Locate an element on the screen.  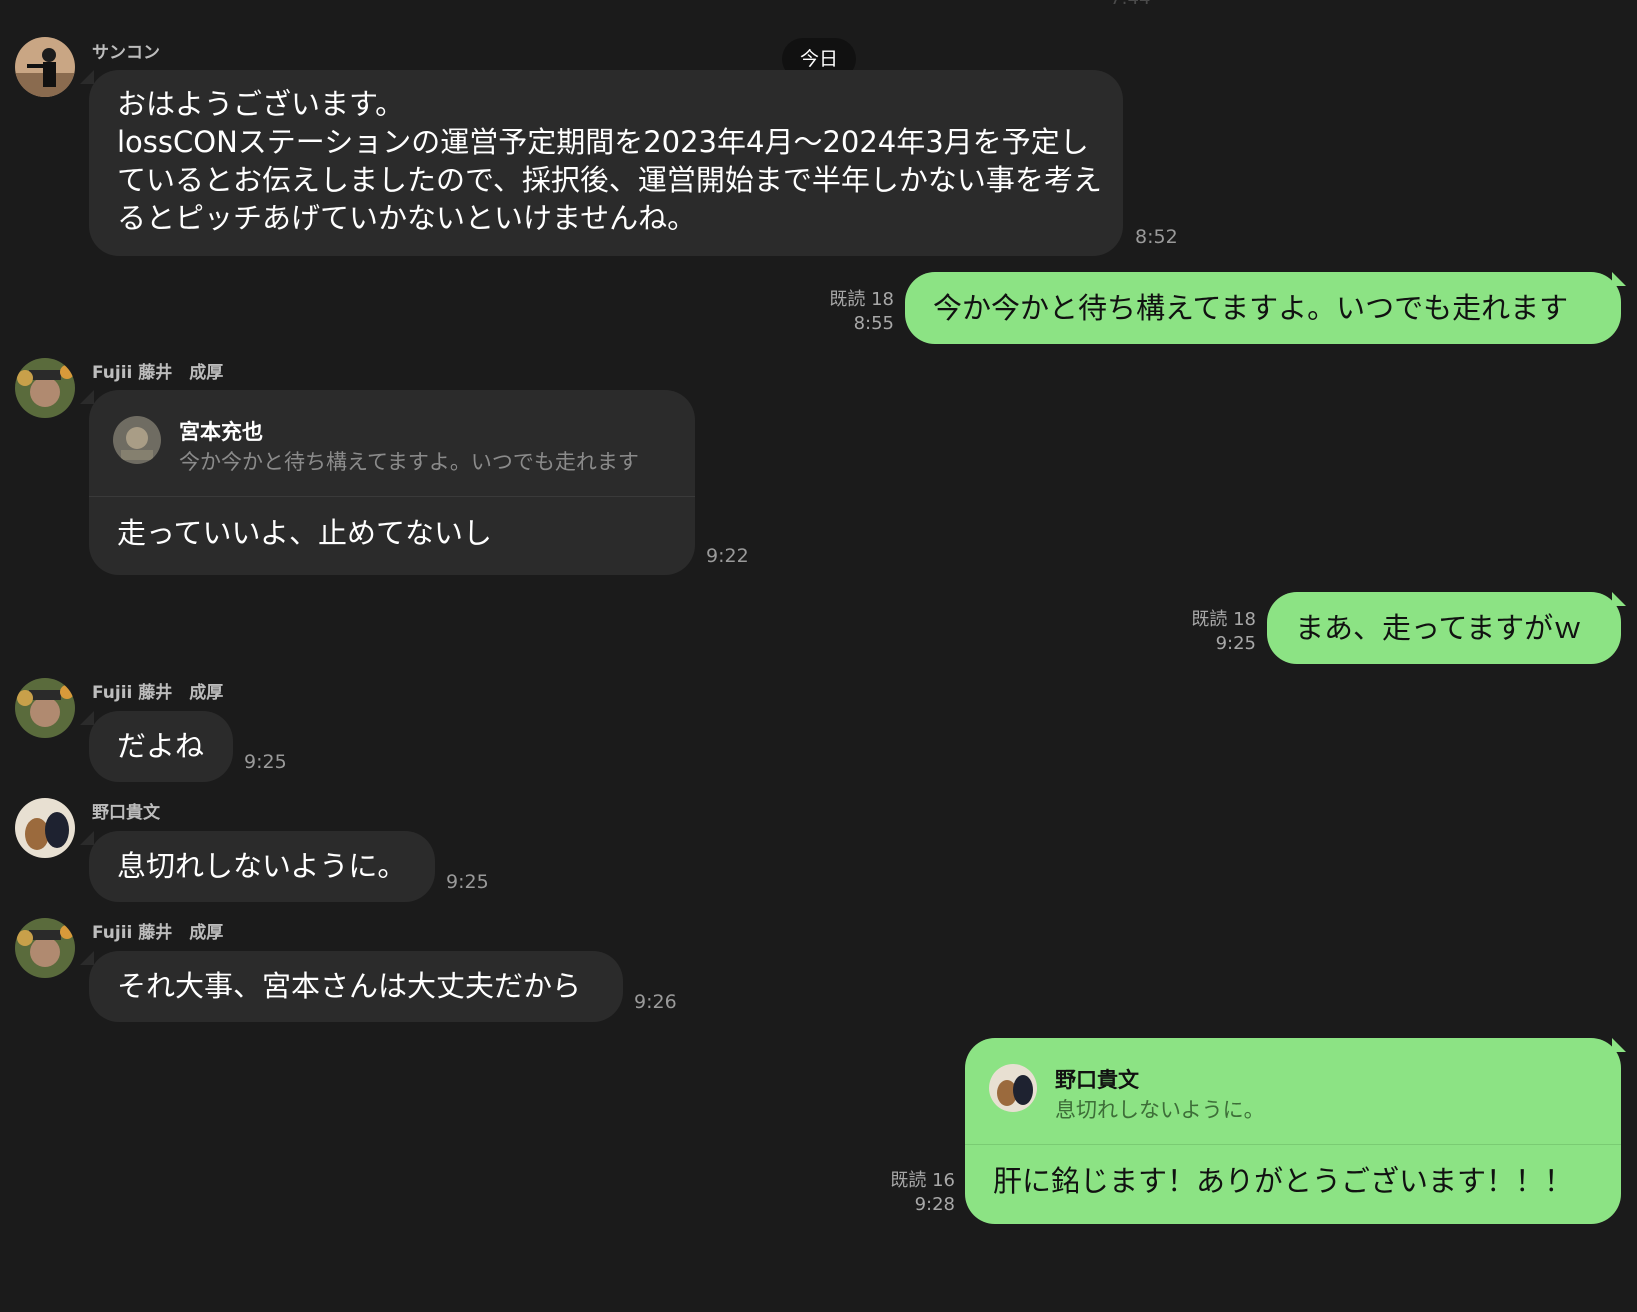
message-text: 今か今かと待ち構えてますよ。いつでも走れます is located at coordinates (1251, 308).